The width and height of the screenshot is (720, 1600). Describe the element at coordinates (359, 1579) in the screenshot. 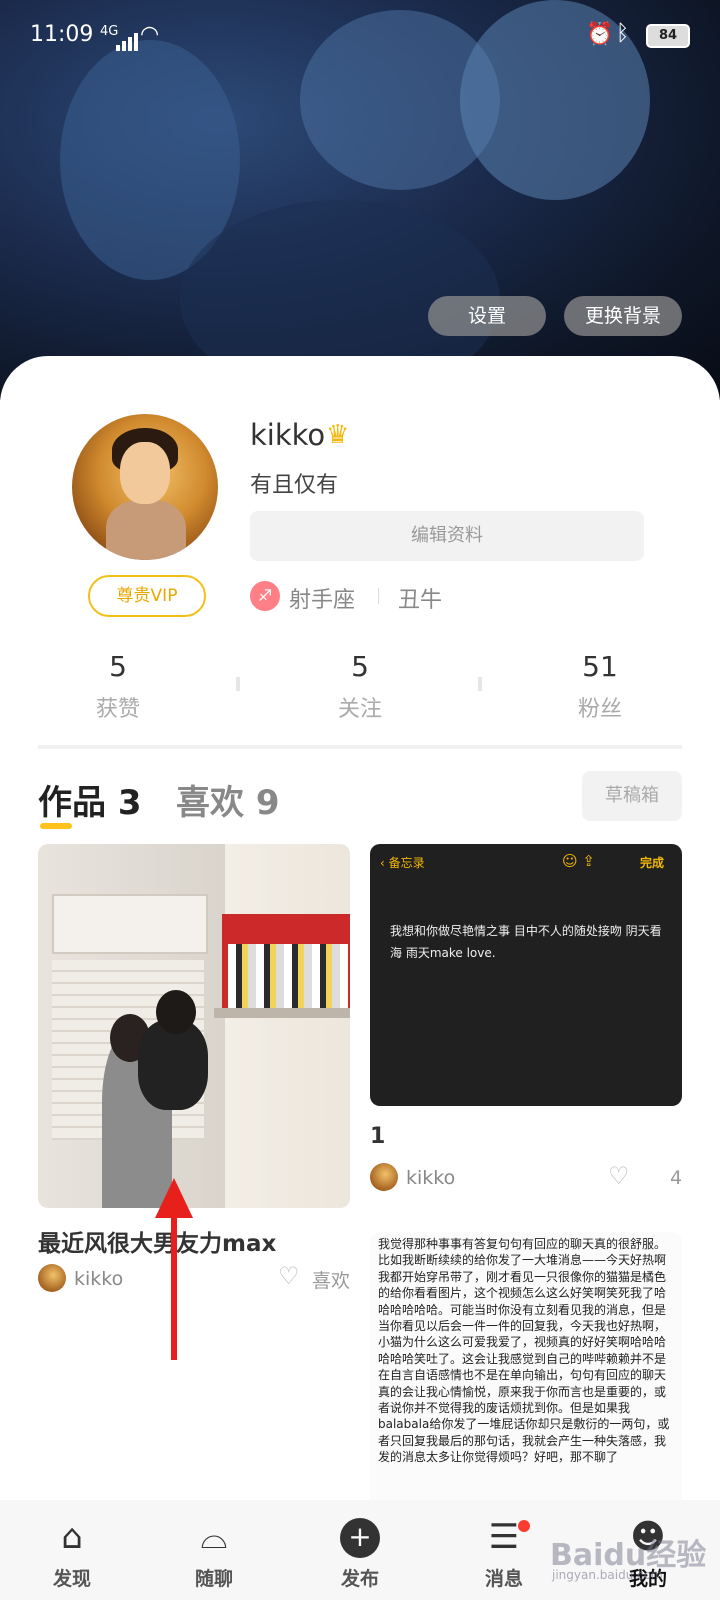

I see `nav-label: 发布` at that location.